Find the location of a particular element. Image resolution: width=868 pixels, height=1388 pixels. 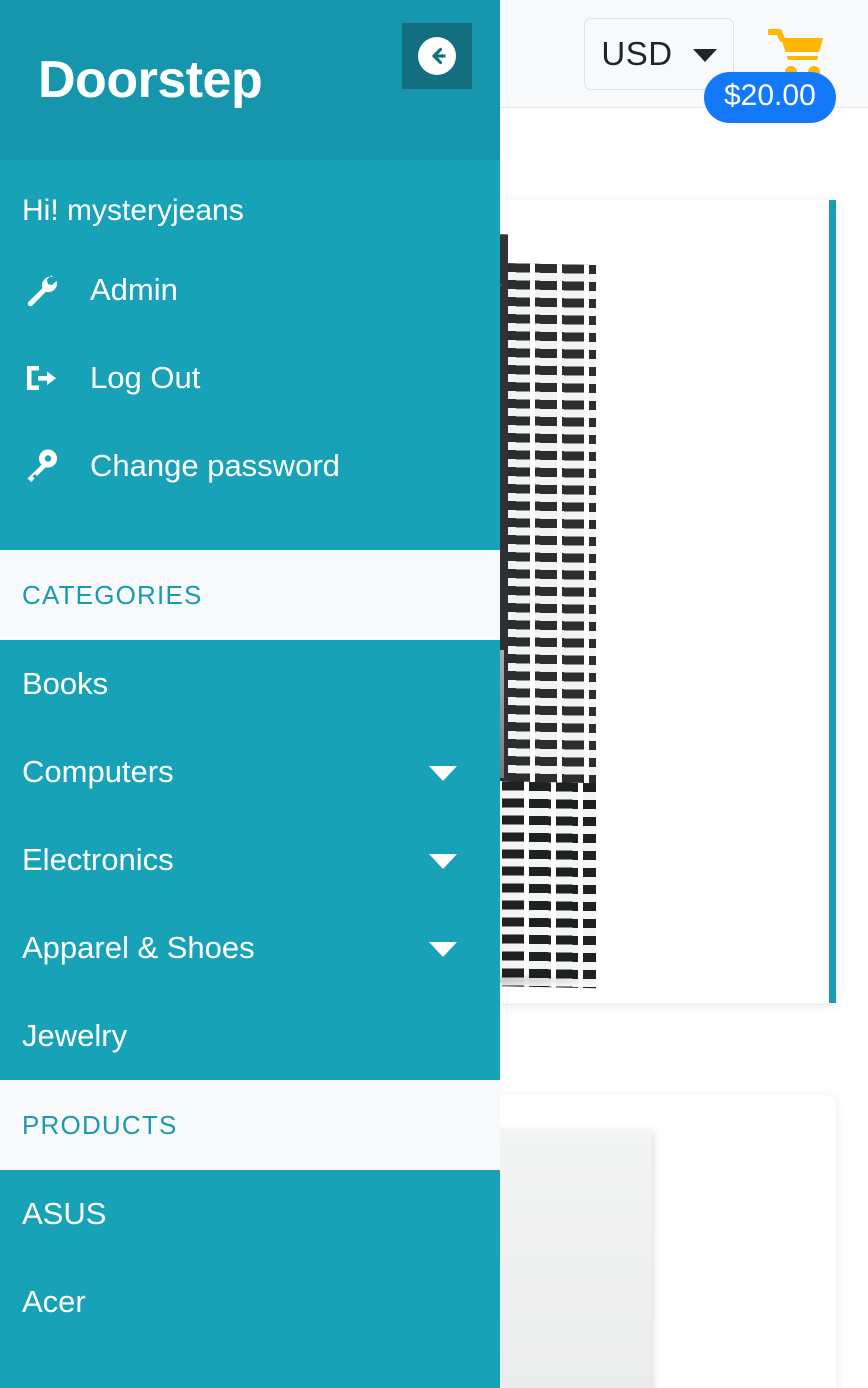

key-icon is located at coordinates (50, 466).